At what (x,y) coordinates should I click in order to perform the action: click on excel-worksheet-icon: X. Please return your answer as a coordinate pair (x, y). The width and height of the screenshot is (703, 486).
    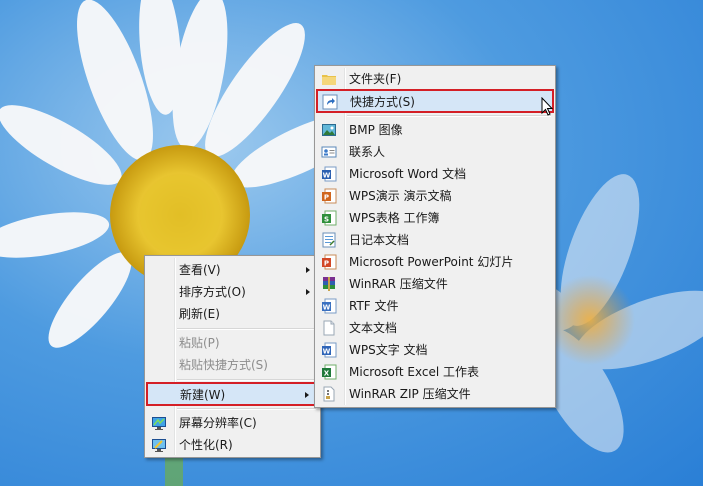
    Looking at the image, I should click on (329, 372).